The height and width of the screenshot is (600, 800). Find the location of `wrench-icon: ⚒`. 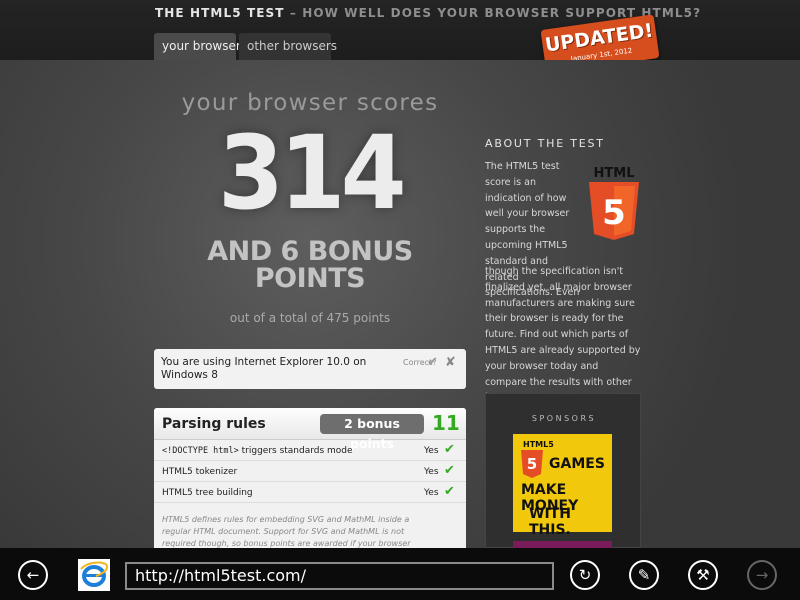

wrench-icon: ⚒ is located at coordinates (703, 575).